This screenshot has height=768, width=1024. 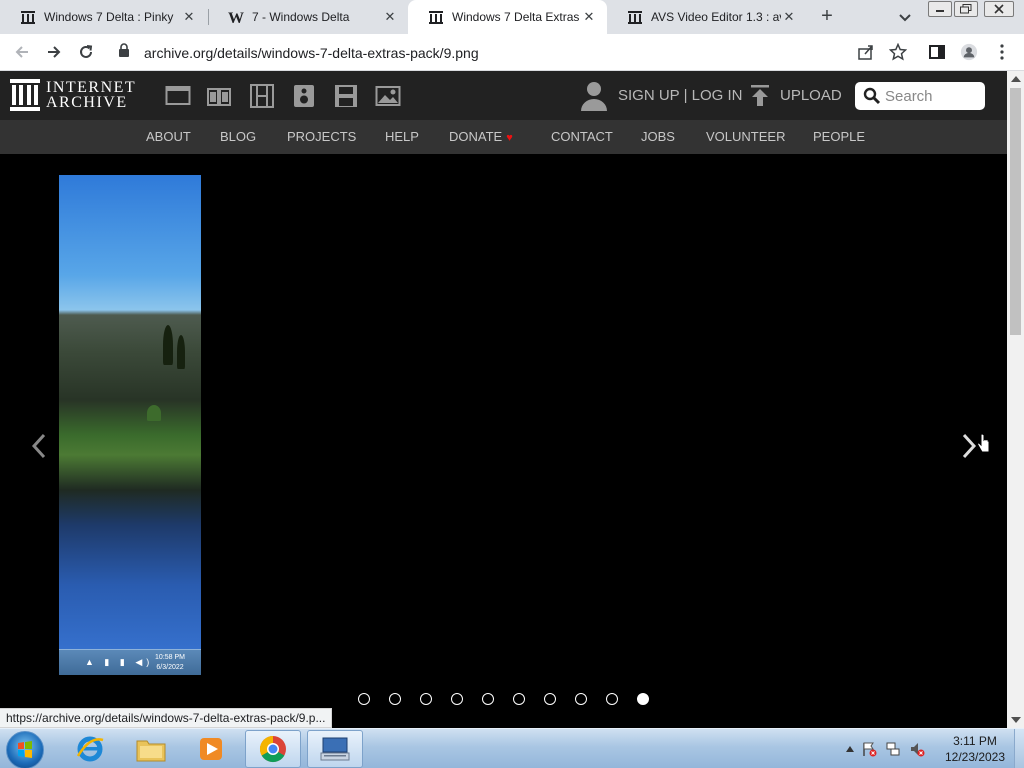 I want to click on hand-cursor-icon, so click(x=984, y=443).